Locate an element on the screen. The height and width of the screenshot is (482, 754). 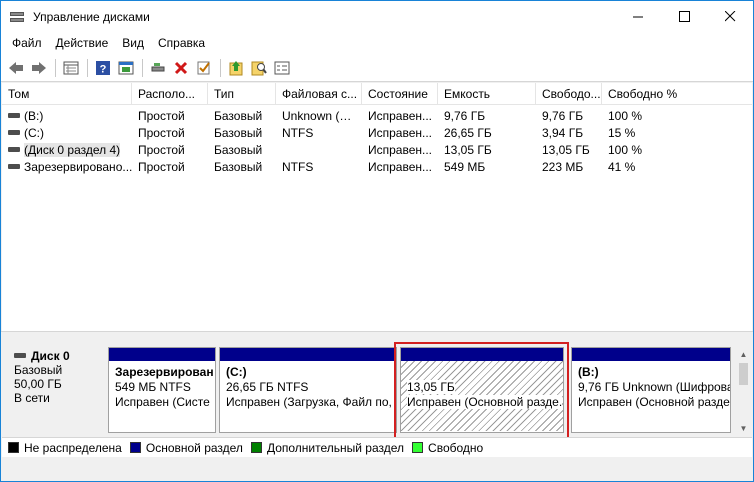
maximize-icon is located at coordinates (684, 16).